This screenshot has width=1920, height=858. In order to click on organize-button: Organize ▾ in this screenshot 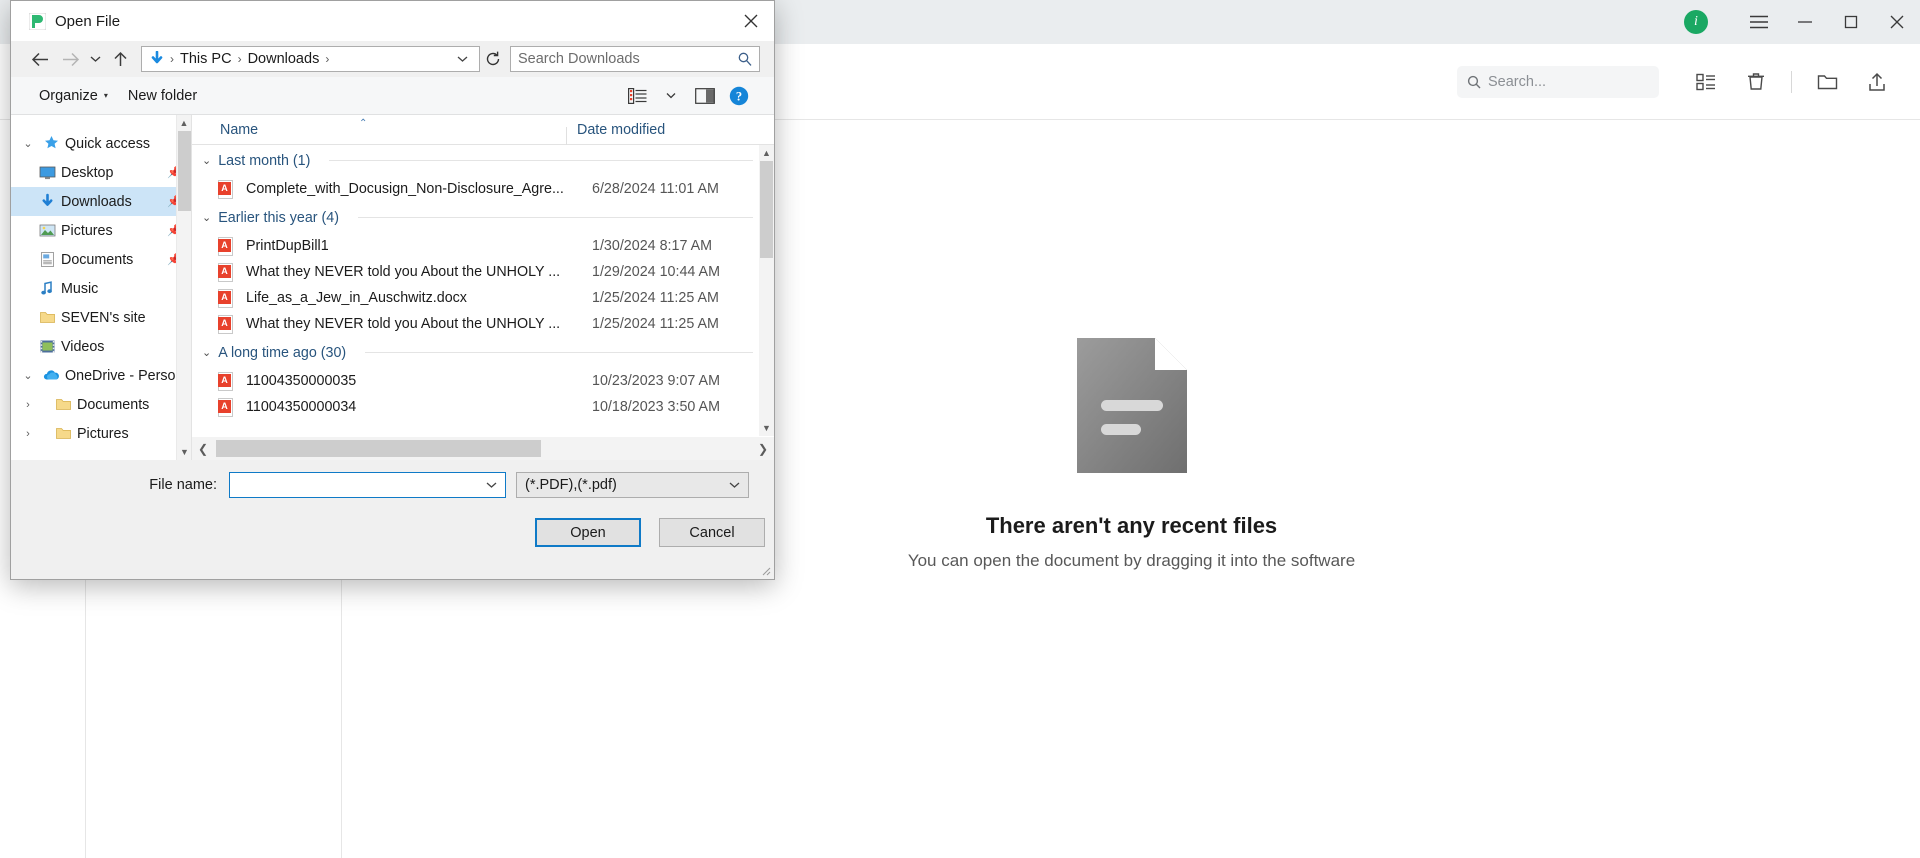, I will do `click(73, 96)`.